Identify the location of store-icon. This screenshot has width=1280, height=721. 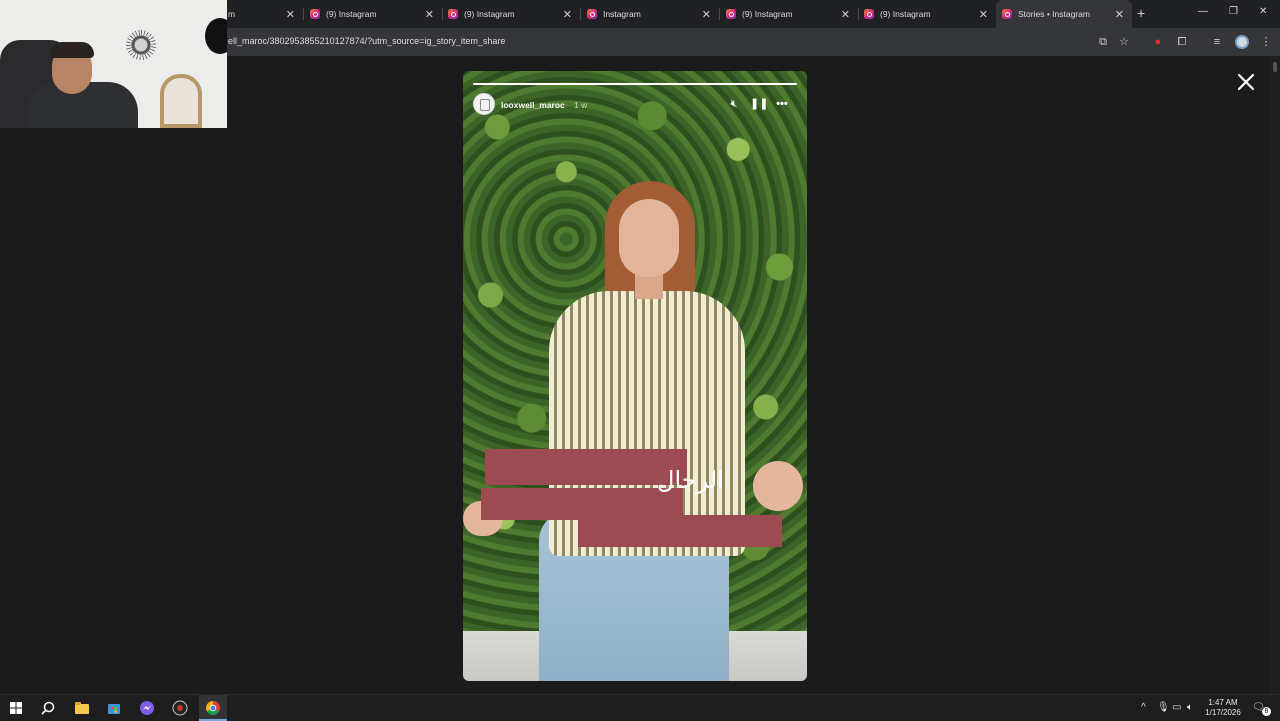
(114, 708).